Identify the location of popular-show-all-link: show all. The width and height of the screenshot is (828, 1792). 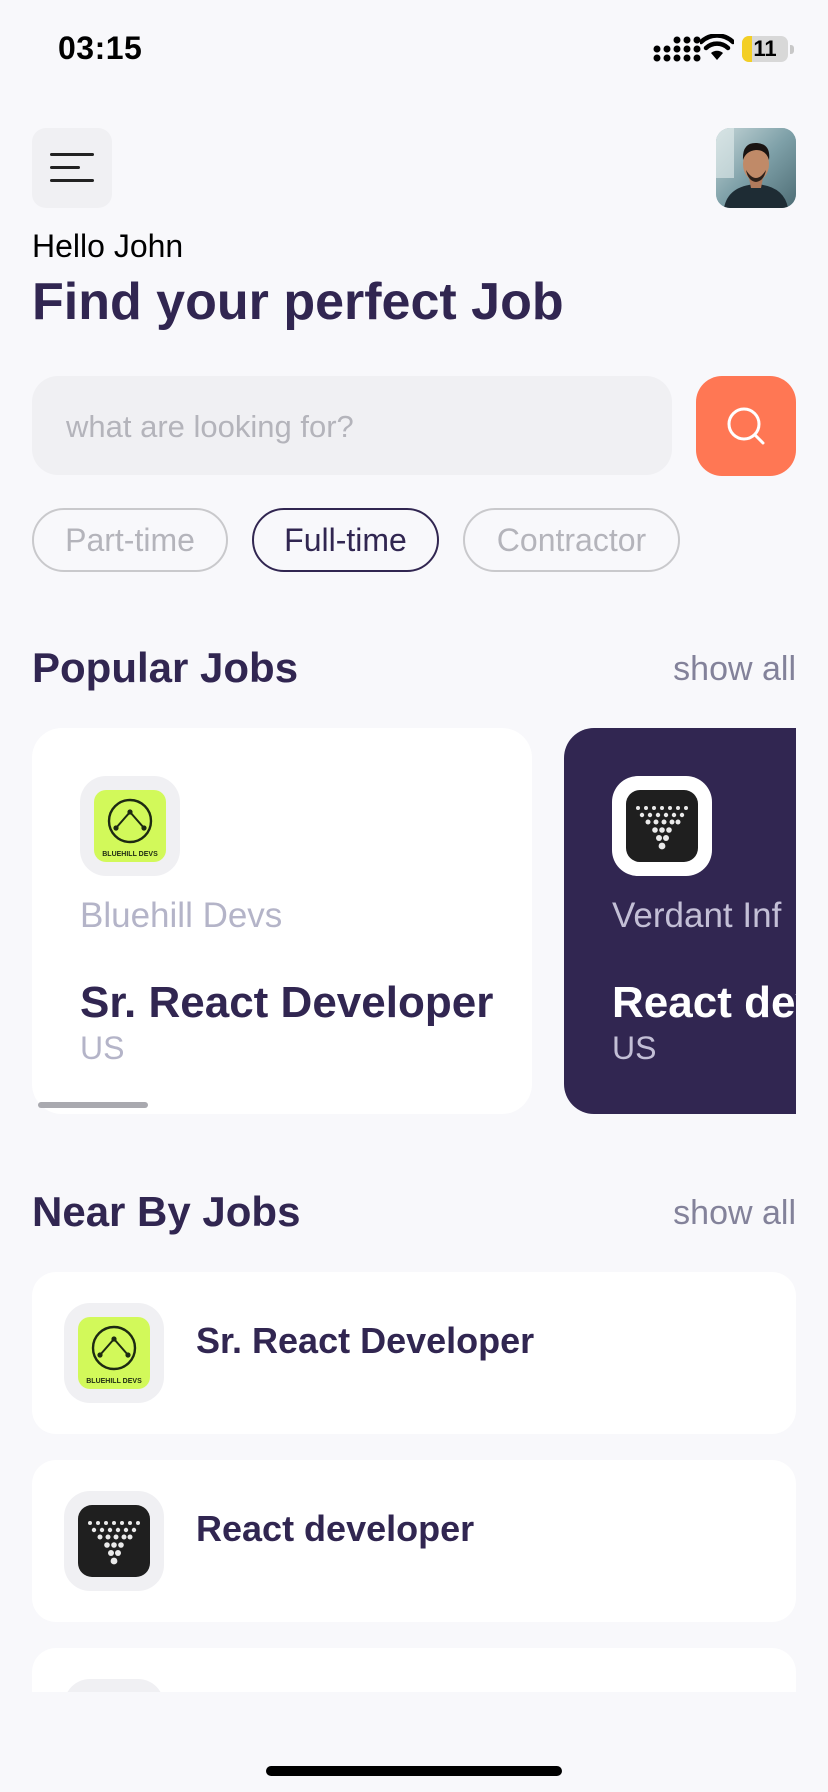
(734, 669).